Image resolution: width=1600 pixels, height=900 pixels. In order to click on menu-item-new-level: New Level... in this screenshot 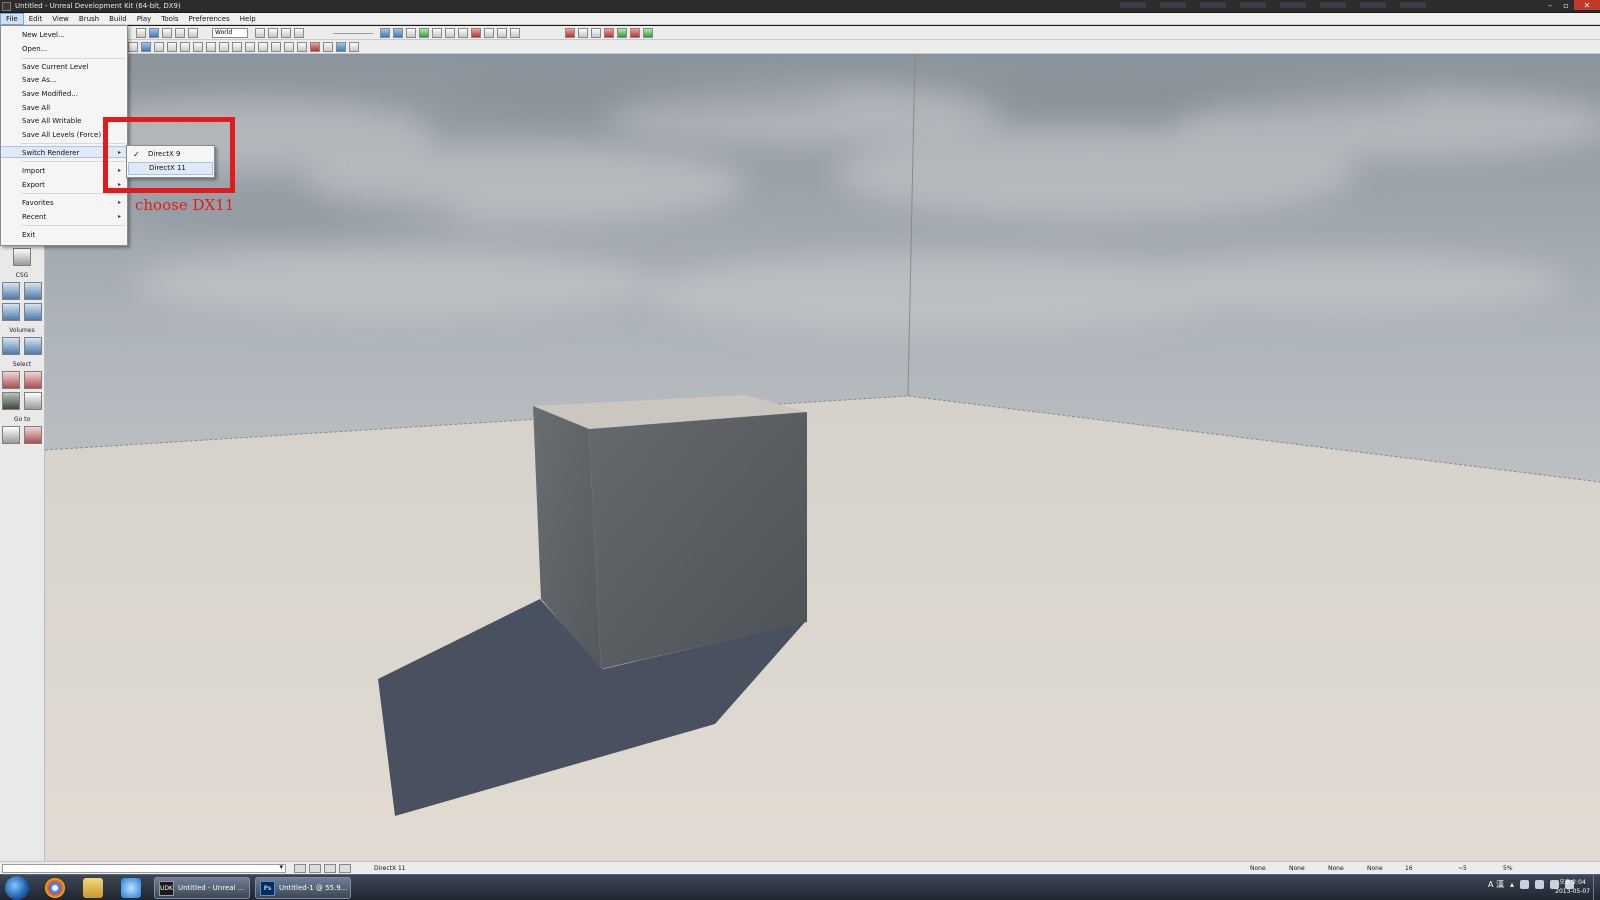, I will do `click(64, 35)`.